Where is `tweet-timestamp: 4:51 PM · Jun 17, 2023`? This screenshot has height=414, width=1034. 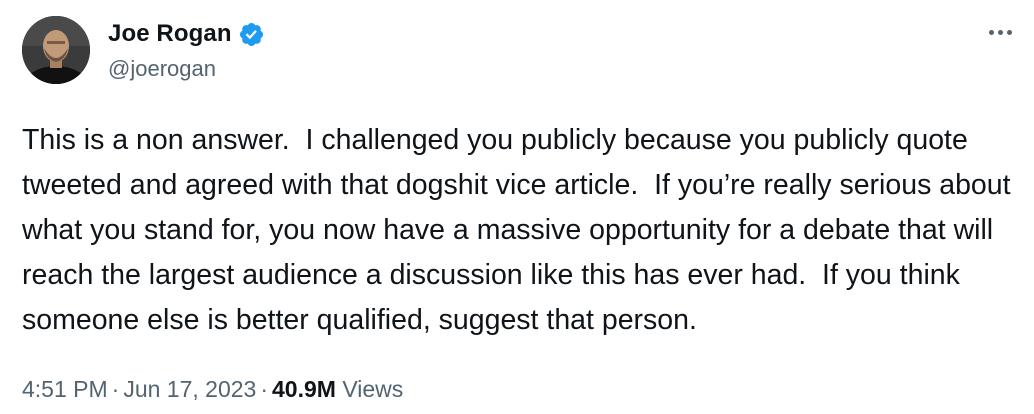 tweet-timestamp: 4:51 PM · Jun 17, 2023 is located at coordinates (139, 389).